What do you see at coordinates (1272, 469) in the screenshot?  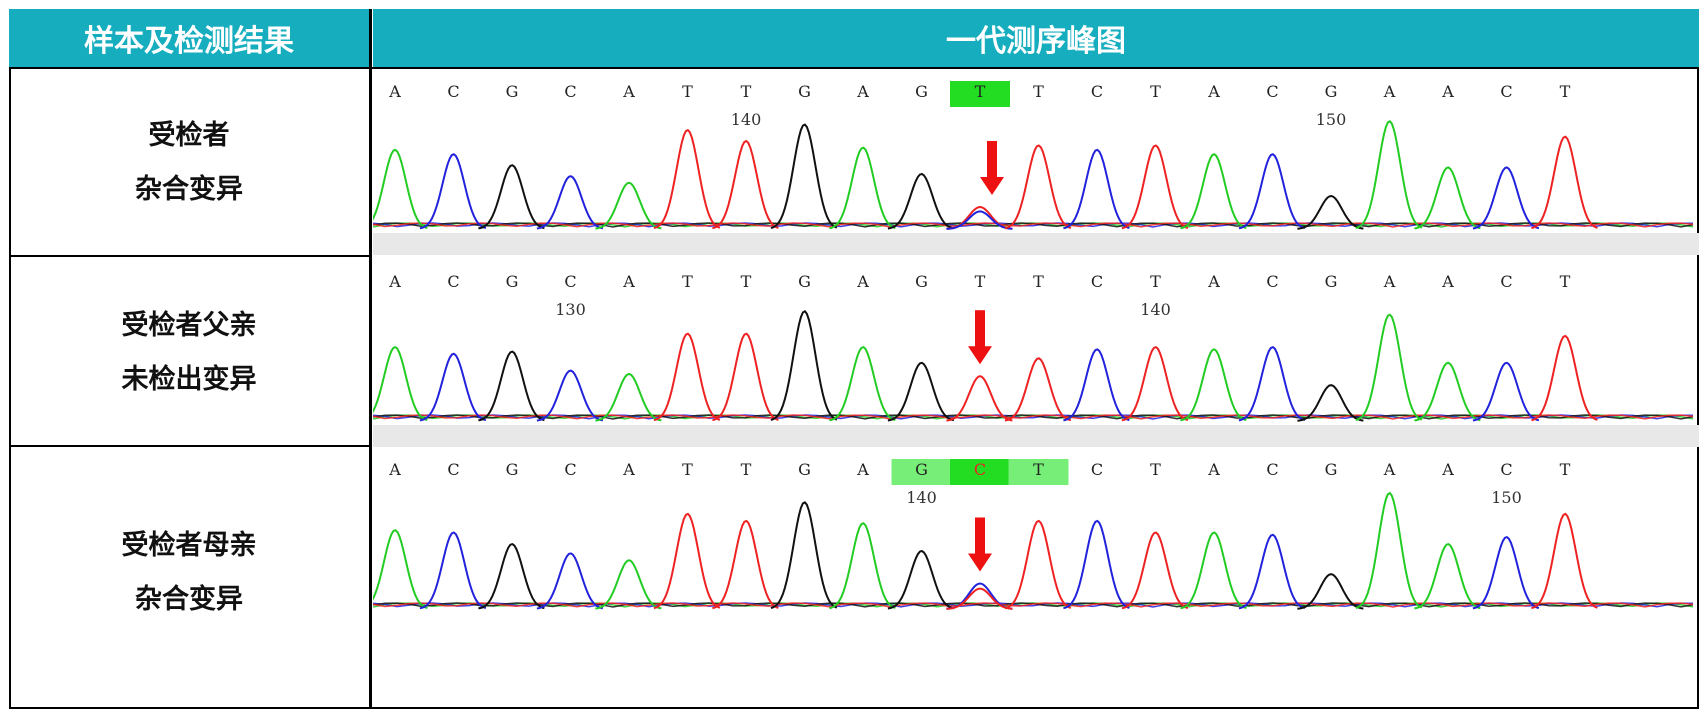 I see `base-call-15: C` at bounding box center [1272, 469].